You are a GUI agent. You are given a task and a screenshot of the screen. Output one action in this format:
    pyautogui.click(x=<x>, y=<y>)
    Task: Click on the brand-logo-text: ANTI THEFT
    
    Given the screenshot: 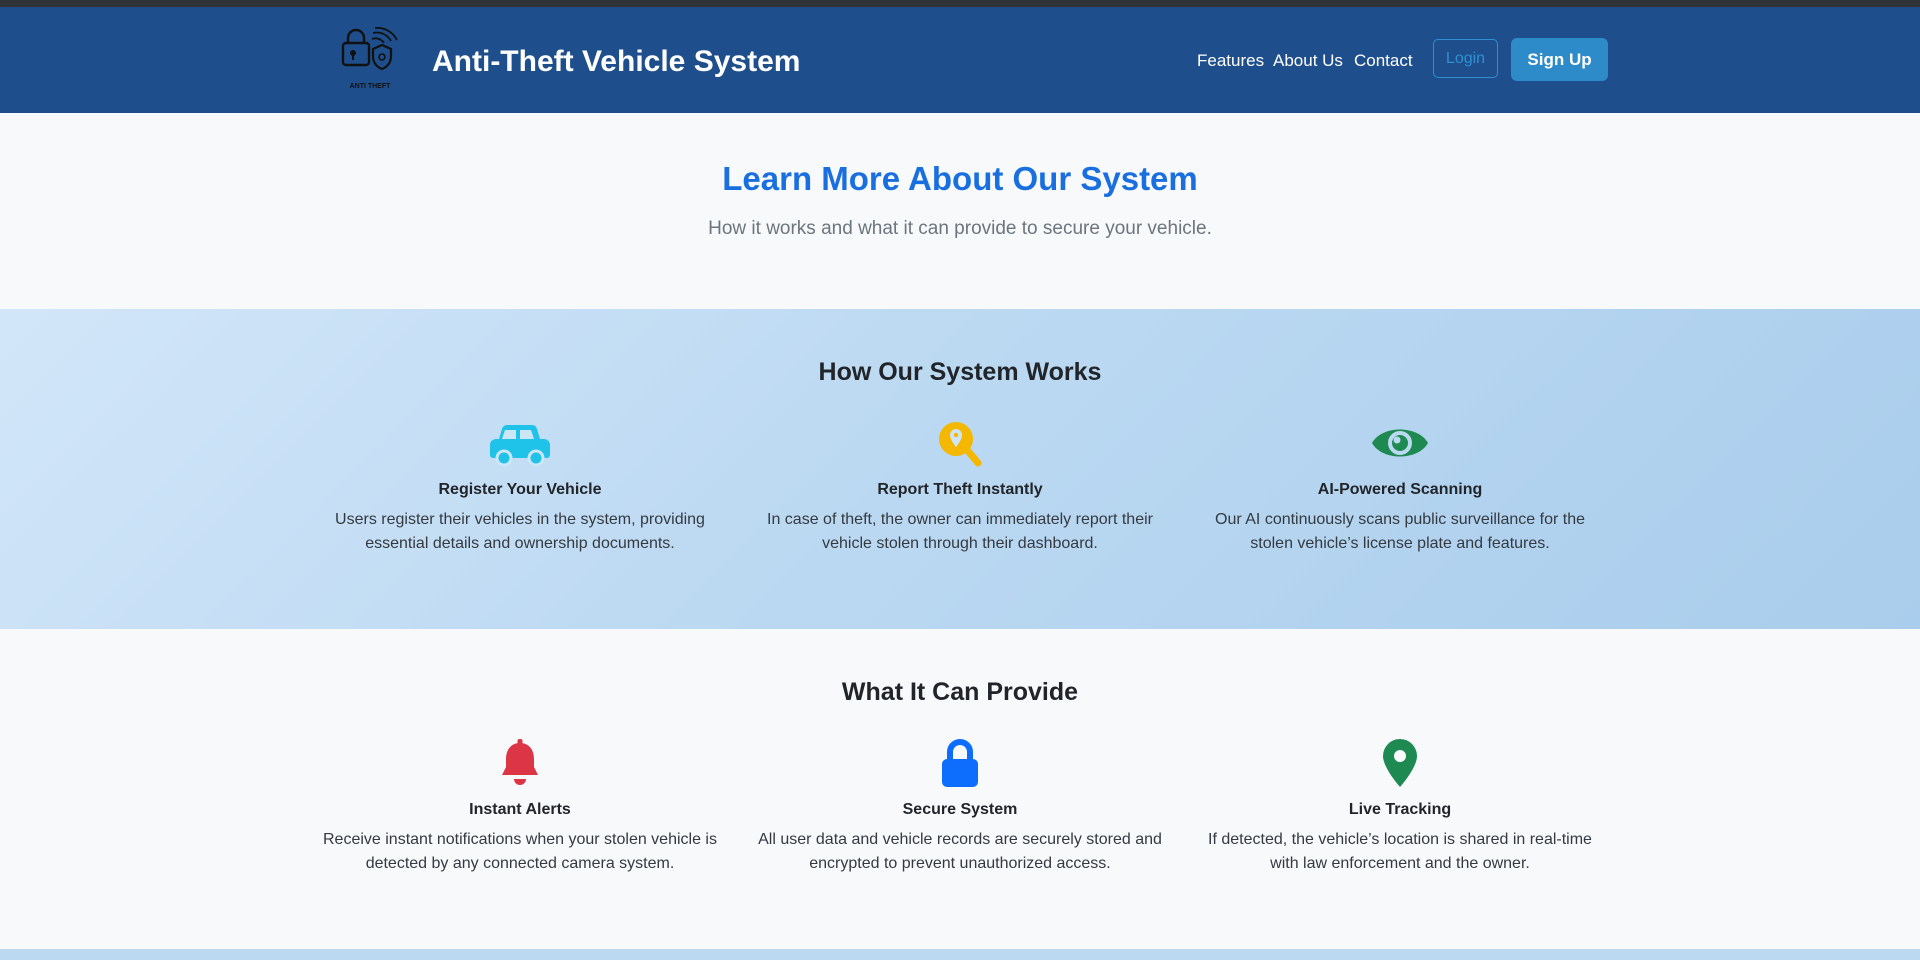 What is the action you would take?
    pyautogui.click(x=370, y=86)
    